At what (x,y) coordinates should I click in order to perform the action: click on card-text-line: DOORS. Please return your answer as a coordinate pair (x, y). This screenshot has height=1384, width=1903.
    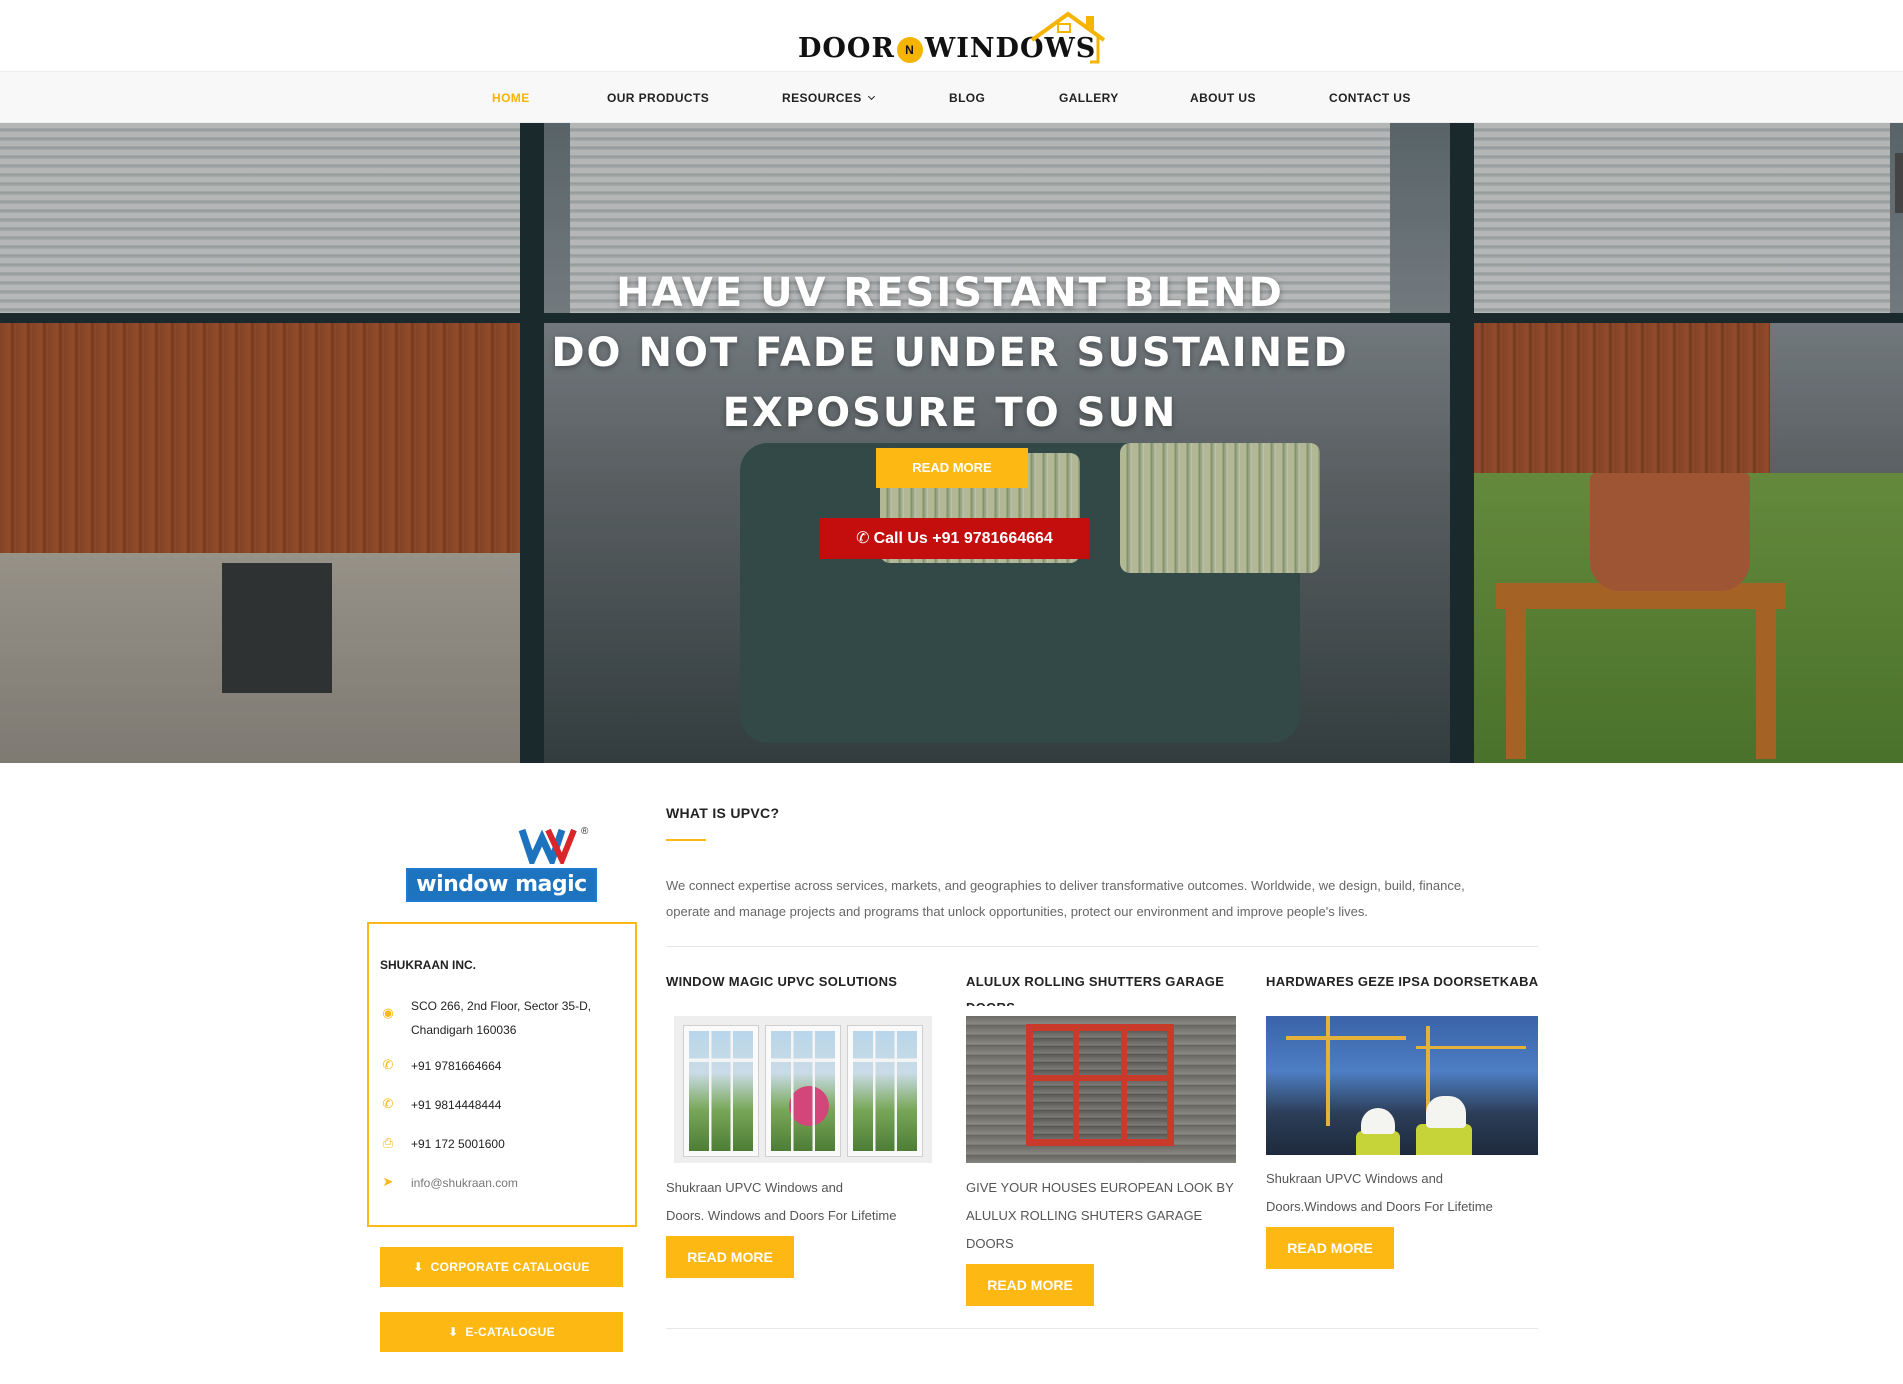
    Looking at the image, I should click on (990, 1243).